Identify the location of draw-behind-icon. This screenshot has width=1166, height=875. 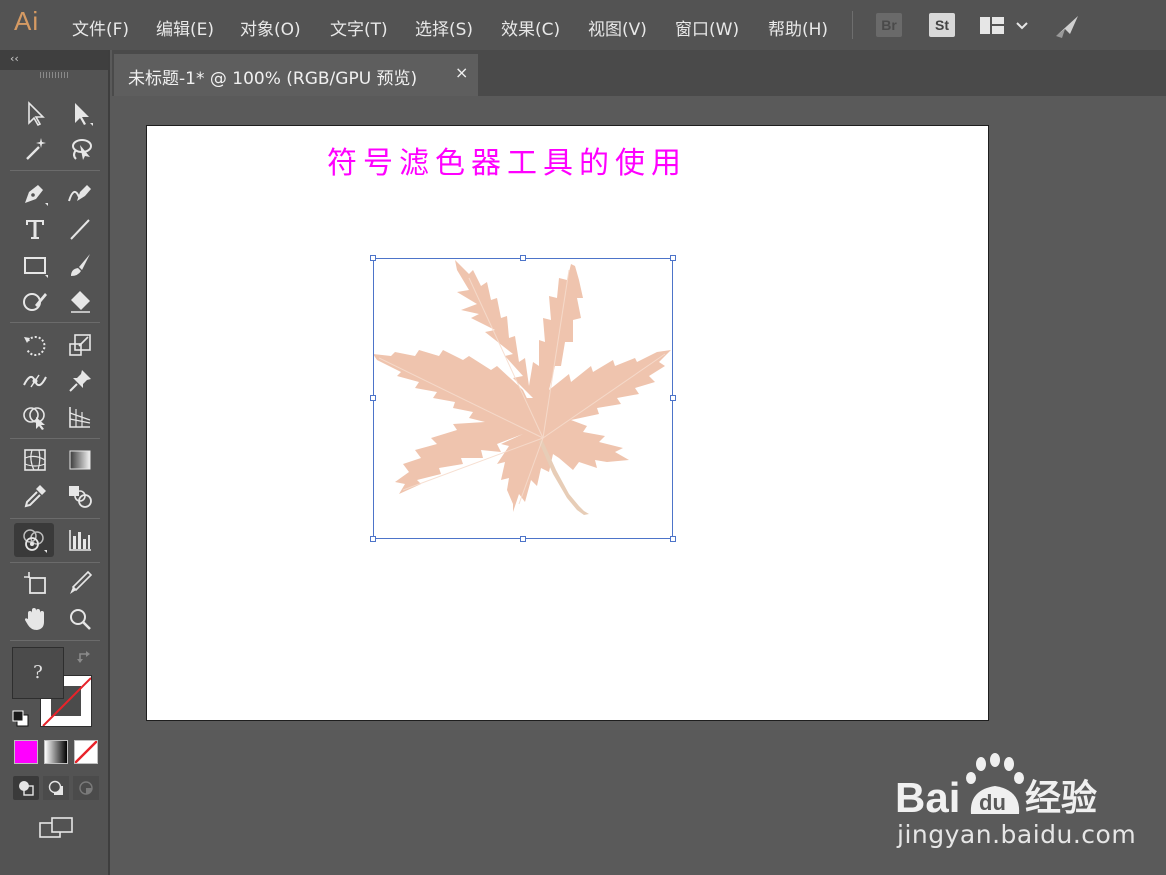
(55, 787).